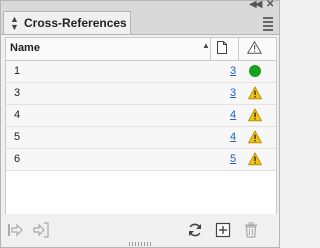 The height and width of the screenshot is (248, 320). Describe the element at coordinates (141, 72) in the screenshot. I see `table-row: 1 3` at that location.